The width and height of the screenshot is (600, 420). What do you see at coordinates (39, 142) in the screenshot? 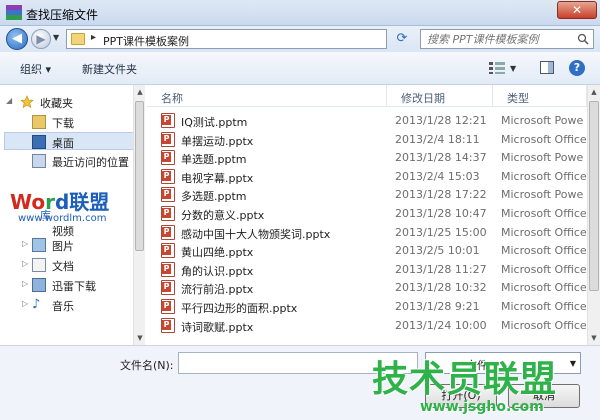
I see `desktop-icon` at bounding box center [39, 142].